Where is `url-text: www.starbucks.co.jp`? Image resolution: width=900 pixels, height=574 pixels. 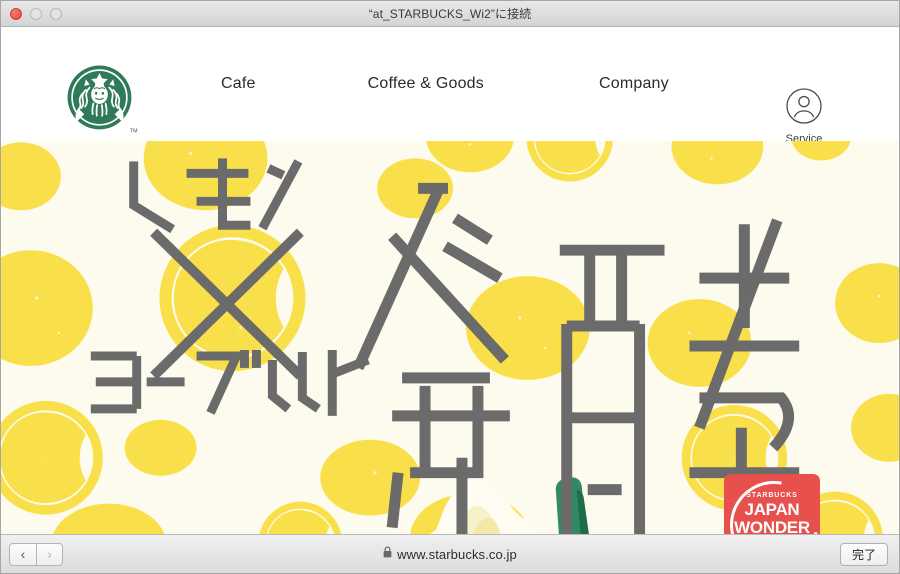
url-text: www.starbucks.co.jp is located at coordinates (457, 554).